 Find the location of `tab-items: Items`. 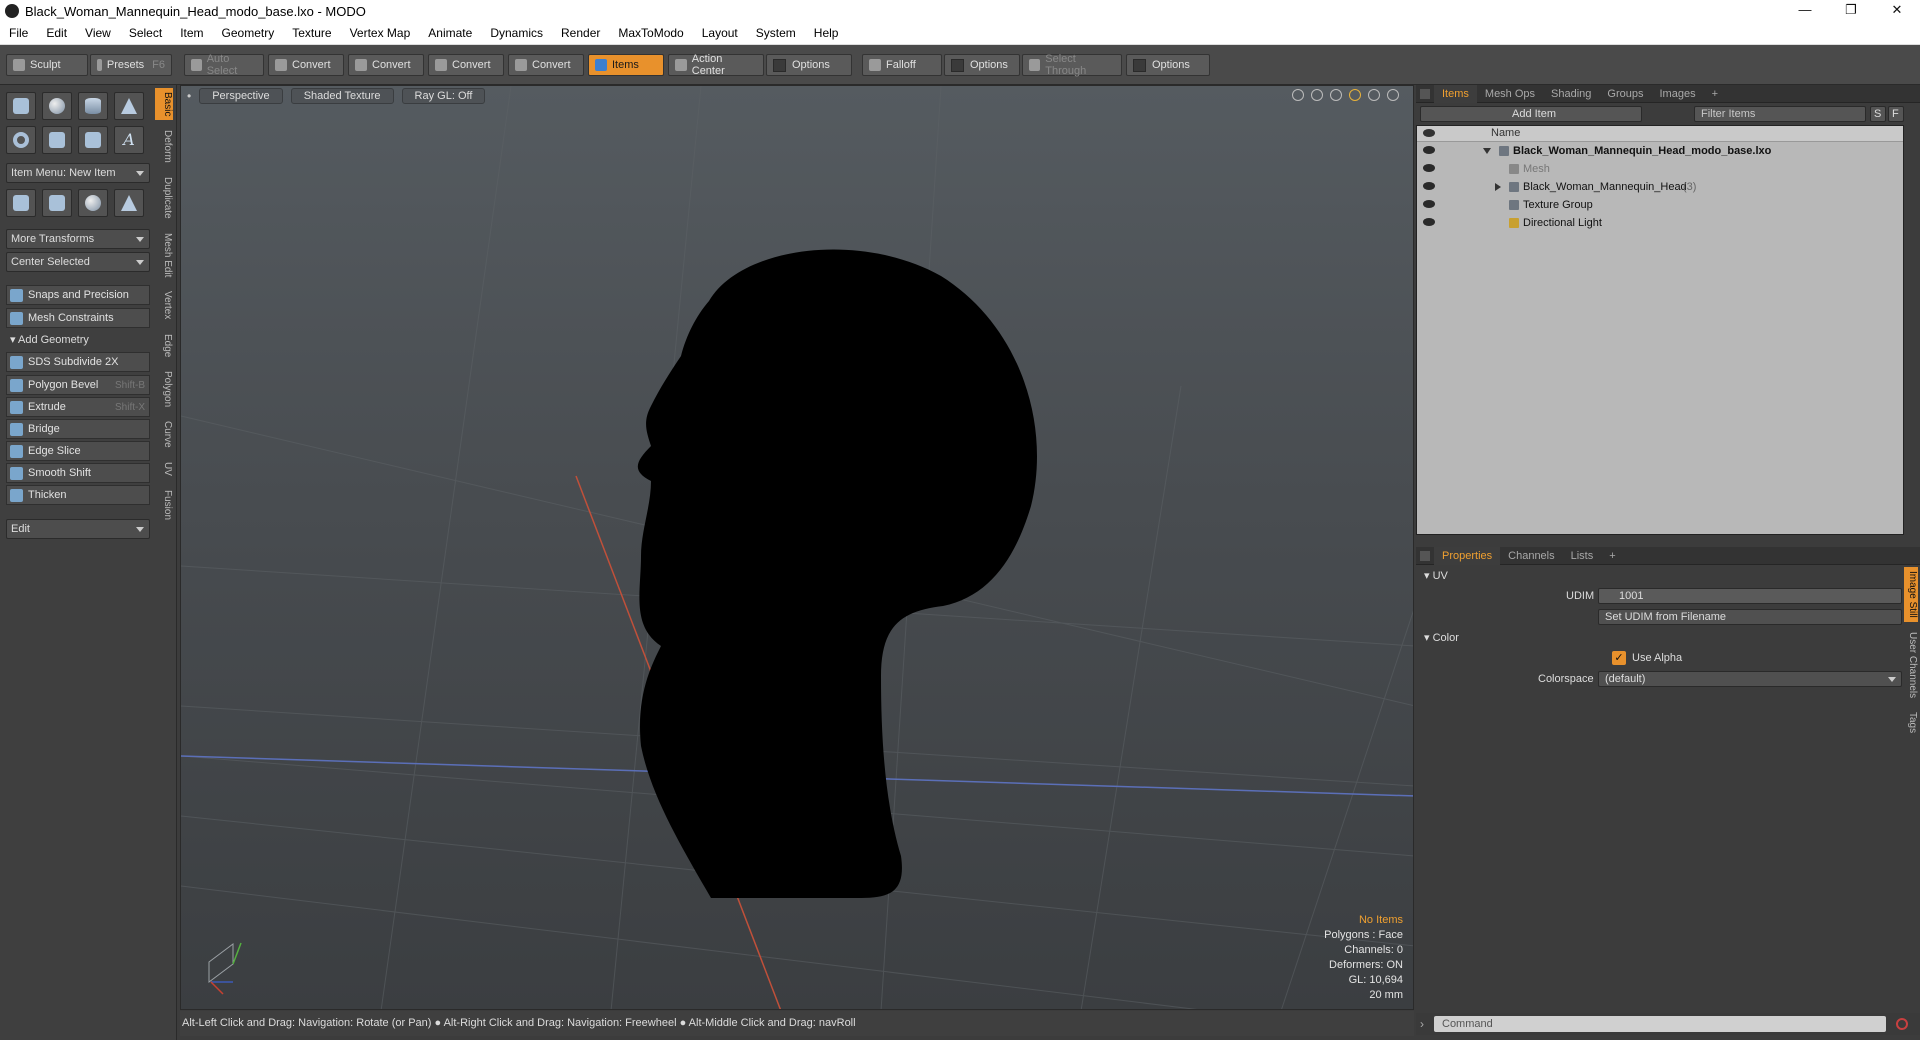

tab-items: Items is located at coordinates (1455, 93).